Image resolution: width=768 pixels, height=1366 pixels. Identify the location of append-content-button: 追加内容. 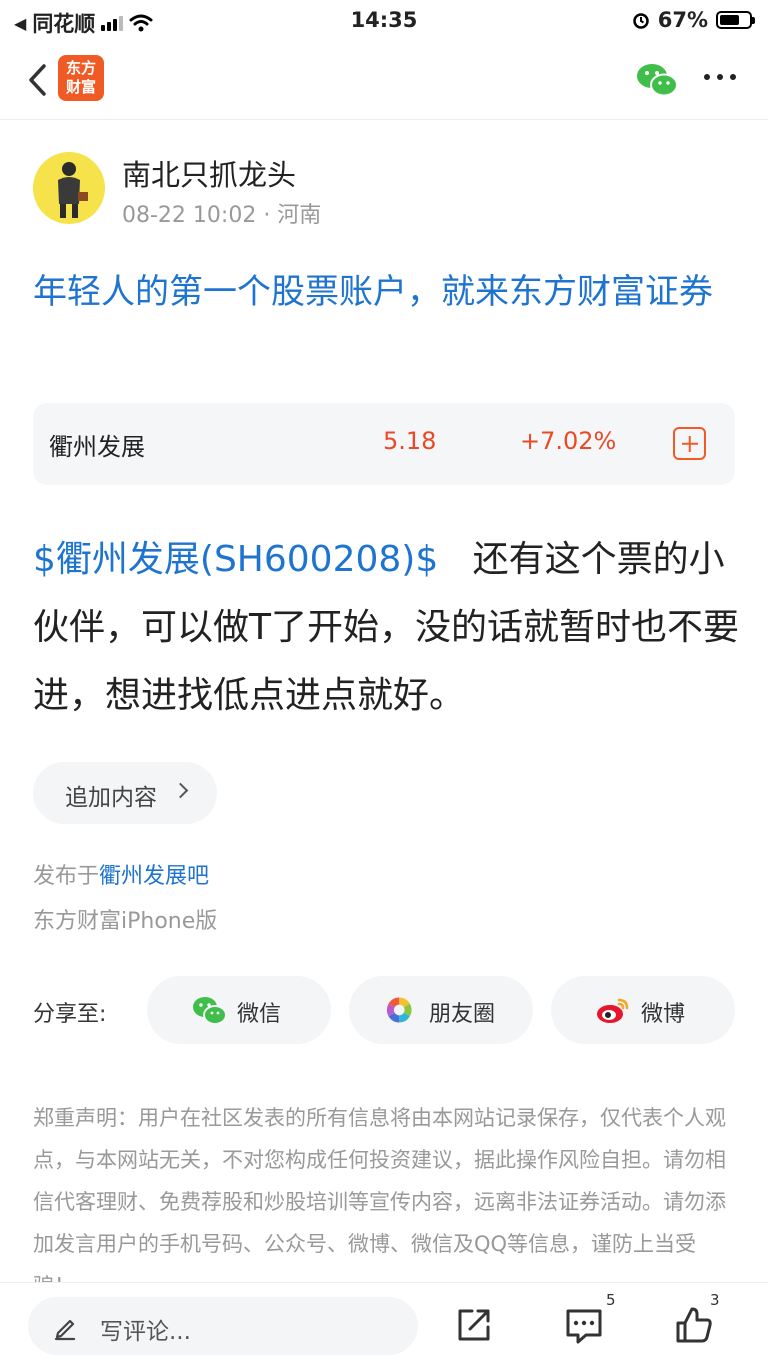
(125, 793).